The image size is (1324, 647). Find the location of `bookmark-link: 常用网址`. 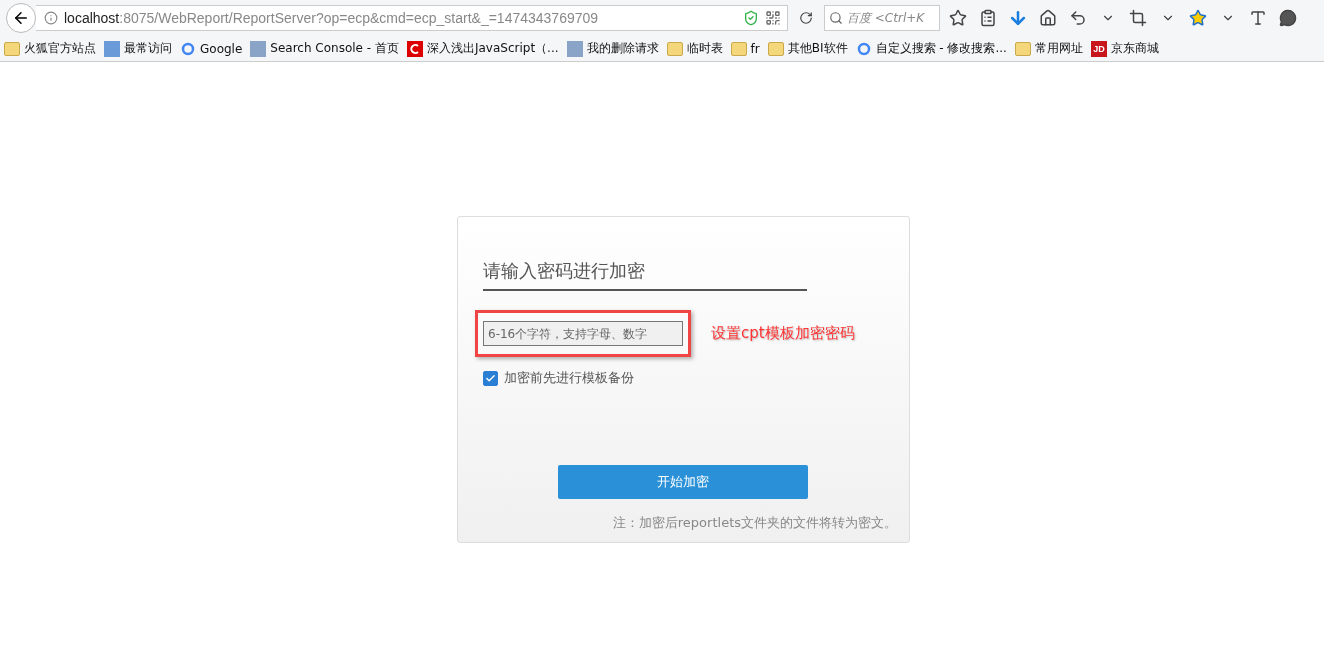

bookmark-link: 常用网址 is located at coordinates (1048, 48).